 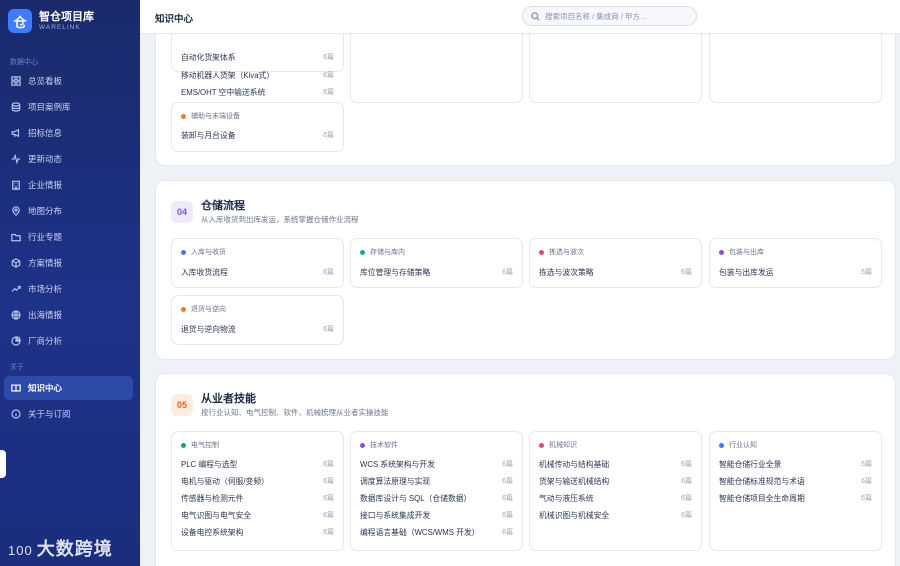 I want to click on topic-row: EMS/OHT 空中输送系统 6篇, so click(x=257, y=92).